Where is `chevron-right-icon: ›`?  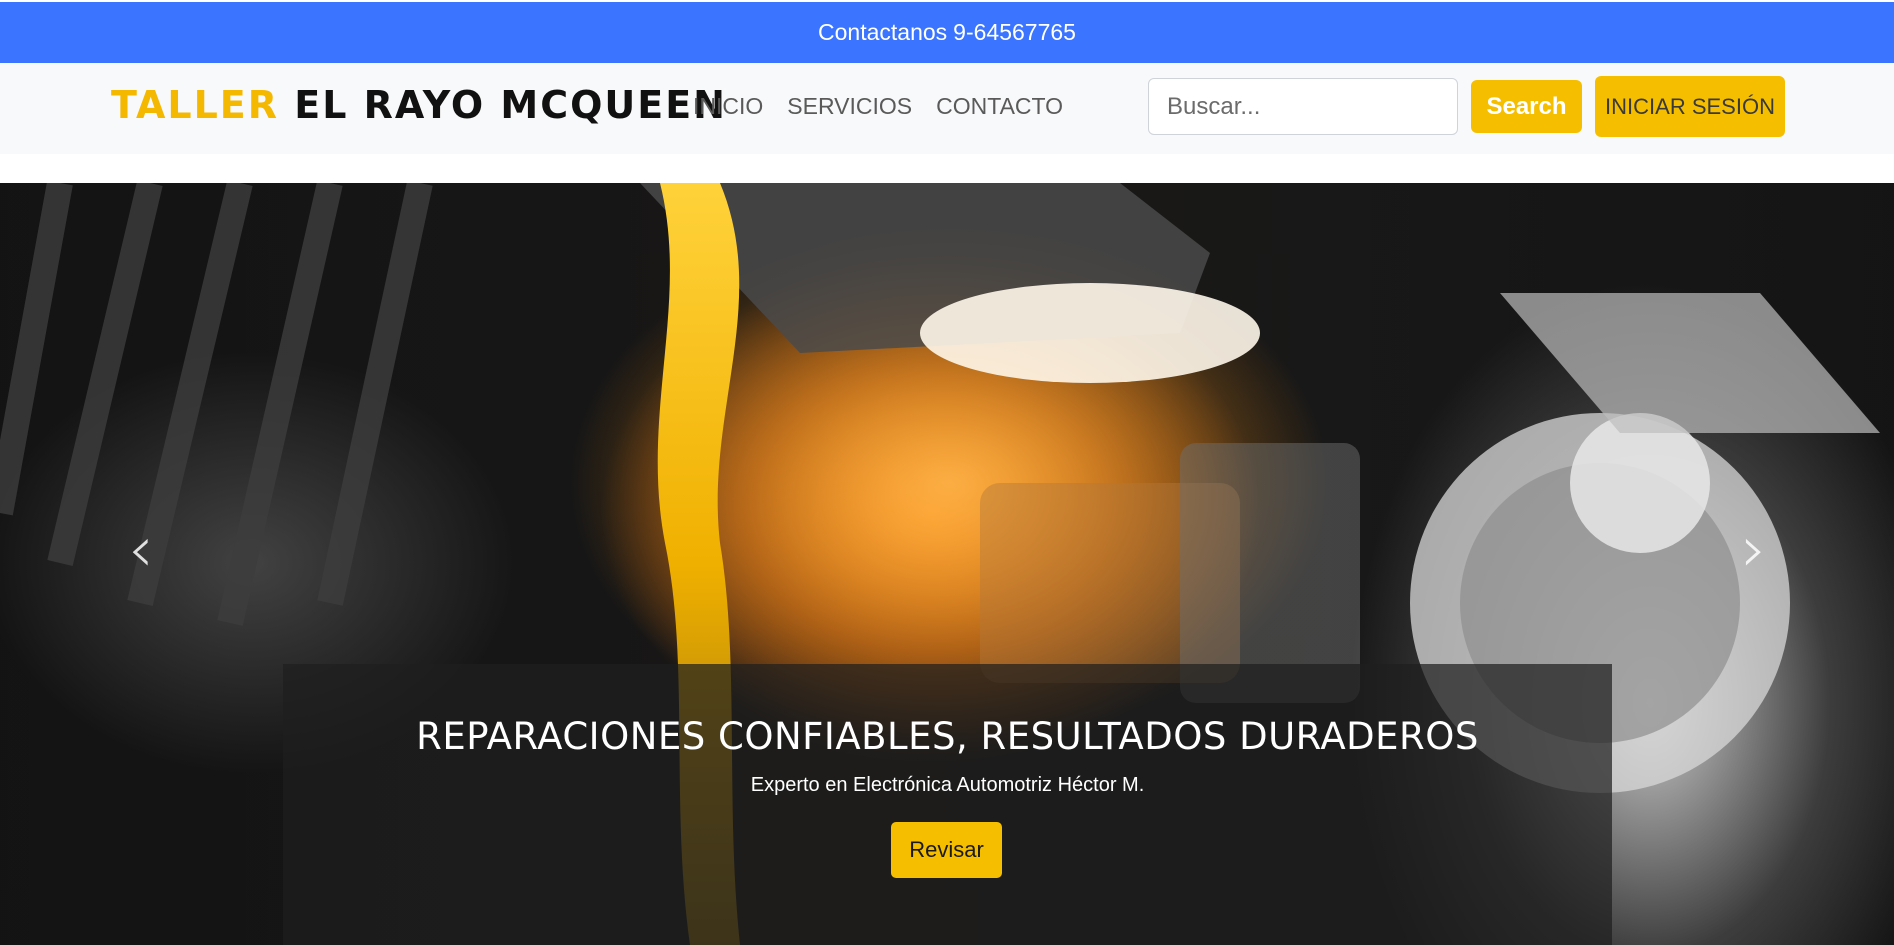 chevron-right-icon: › is located at coordinates (1754, 550).